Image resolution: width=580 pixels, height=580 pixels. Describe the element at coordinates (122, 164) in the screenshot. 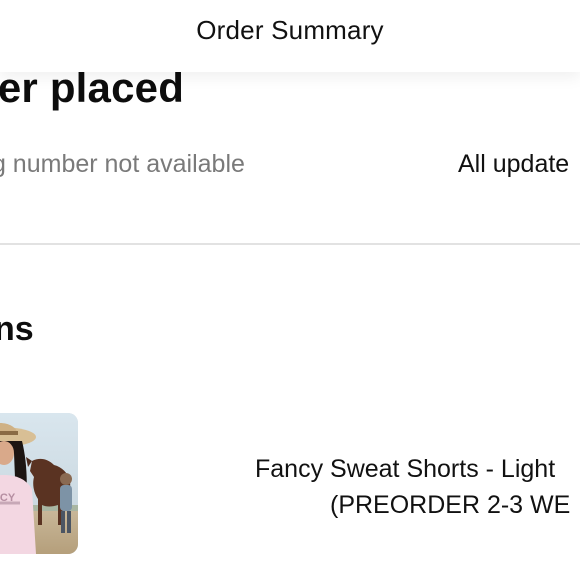

I see `tracking-number-status: king number not available` at that location.